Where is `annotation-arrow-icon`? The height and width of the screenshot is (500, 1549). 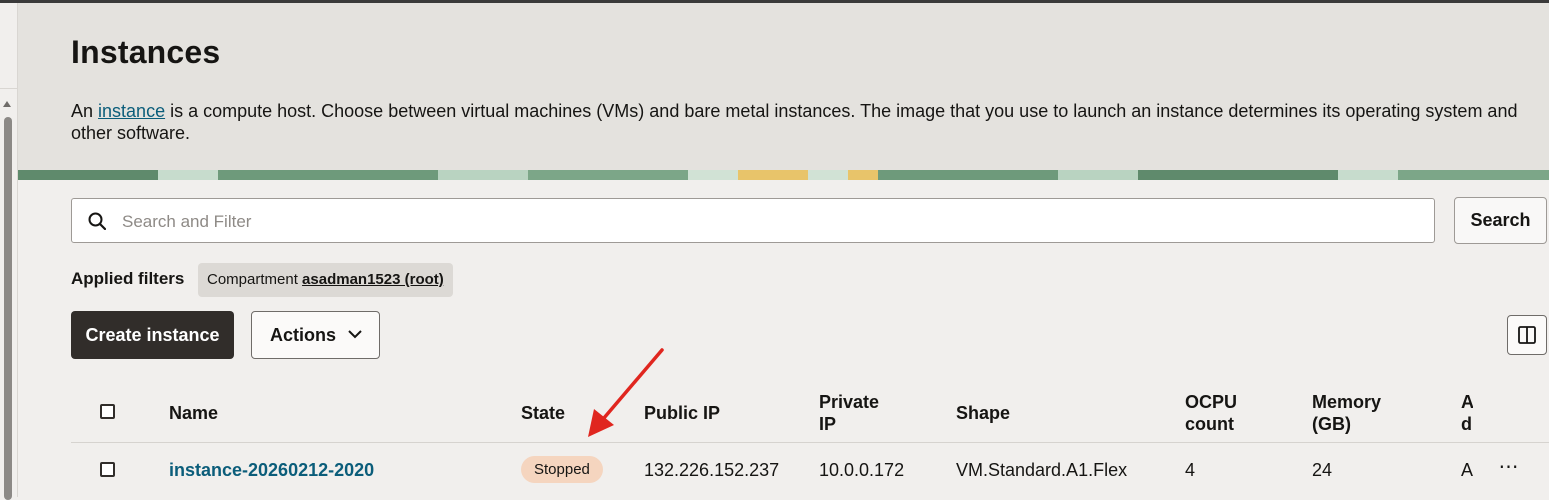
annotation-arrow-icon is located at coordinates (626, 392).